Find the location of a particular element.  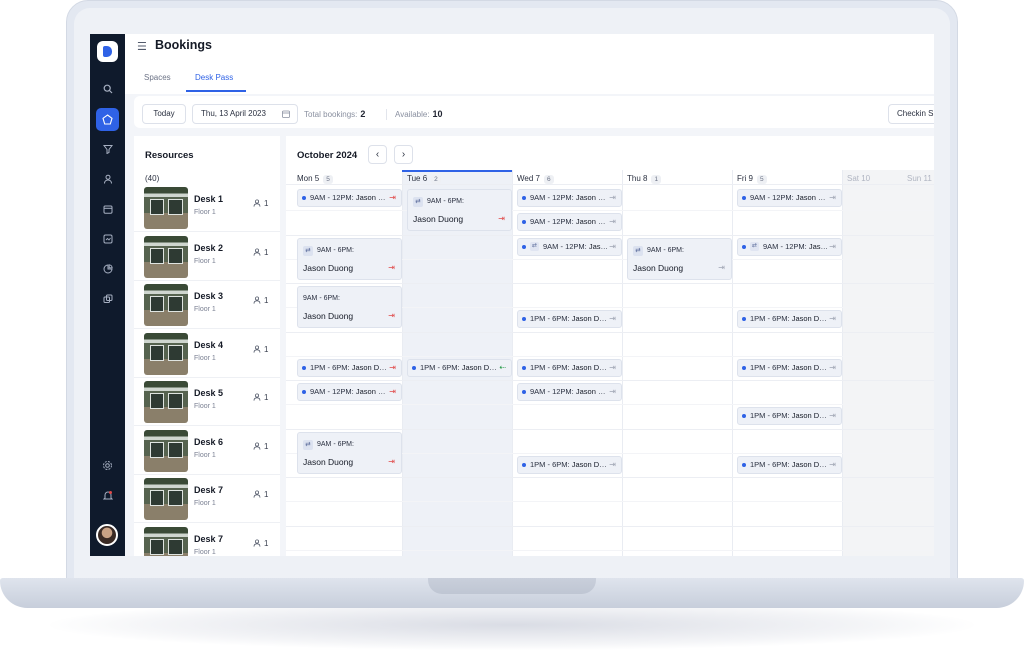

day-label: Tue 6 is located at coordinates (417, 178).